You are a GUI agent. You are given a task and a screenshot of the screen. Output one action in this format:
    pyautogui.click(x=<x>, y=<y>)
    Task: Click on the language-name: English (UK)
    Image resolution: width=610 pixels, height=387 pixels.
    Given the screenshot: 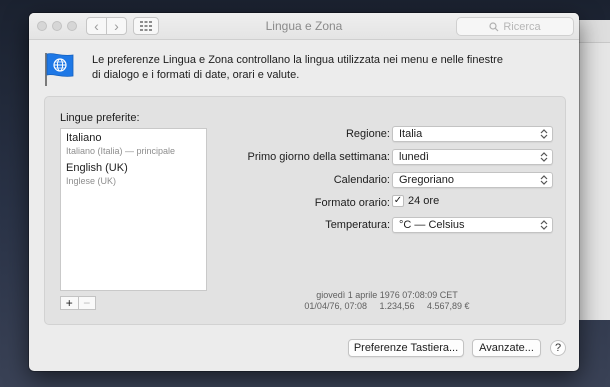 What is the action you would take?
    pyautogui.click(x=97, y=168)
    